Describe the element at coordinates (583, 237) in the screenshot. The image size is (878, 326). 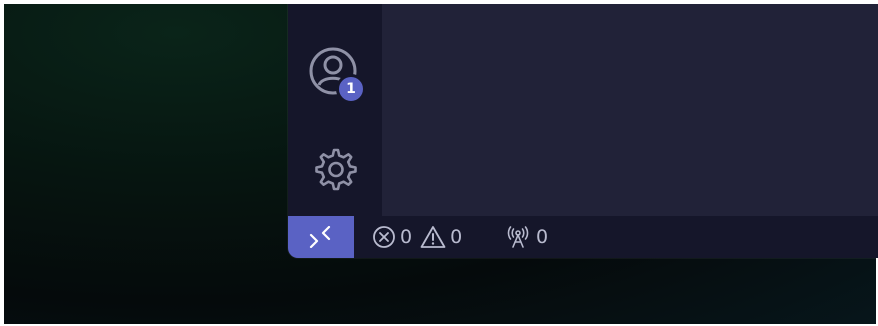
I see `status-bar: 0 0 0` at that location.